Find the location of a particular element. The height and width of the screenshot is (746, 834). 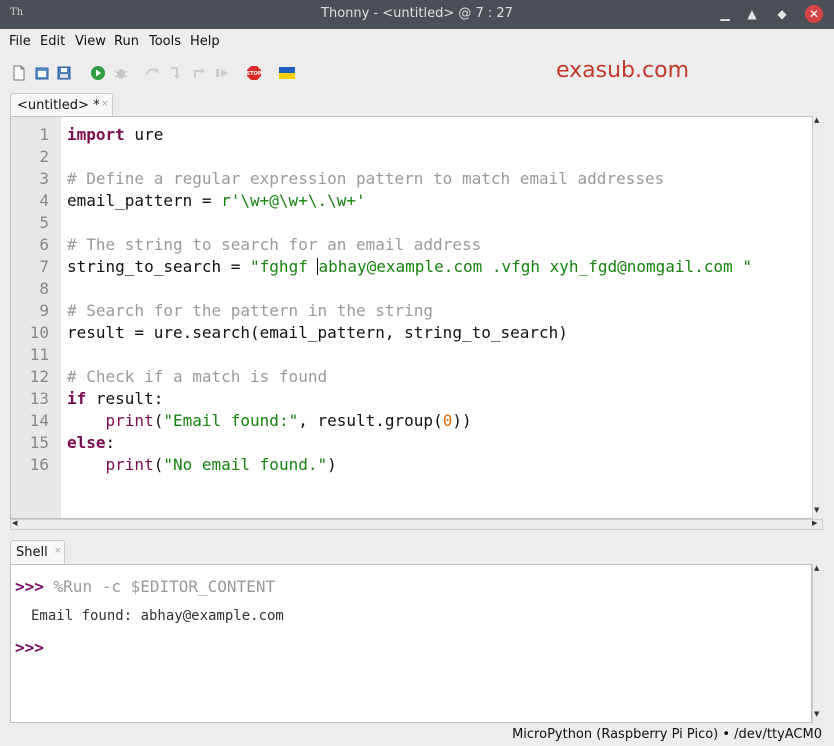

scroll-right-icon: ▶ is located at coordinates (814, 523).